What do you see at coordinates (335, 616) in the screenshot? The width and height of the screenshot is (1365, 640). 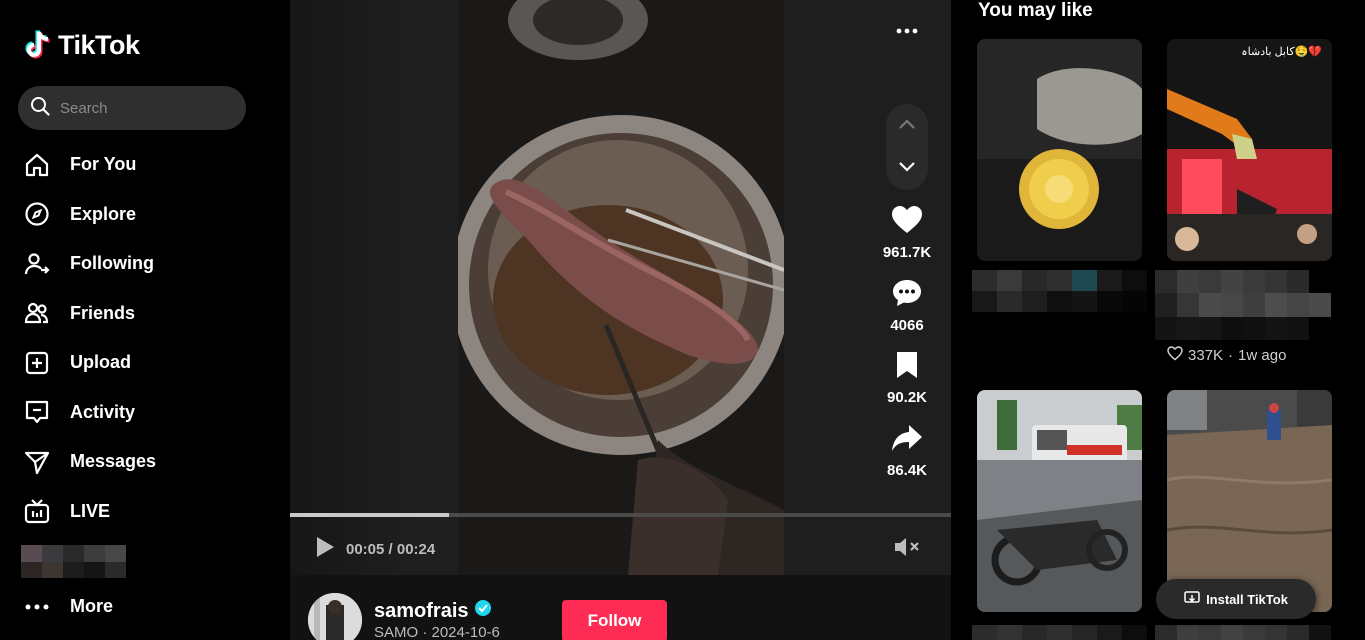 I see `avatar` at bounding box center [335, 616].